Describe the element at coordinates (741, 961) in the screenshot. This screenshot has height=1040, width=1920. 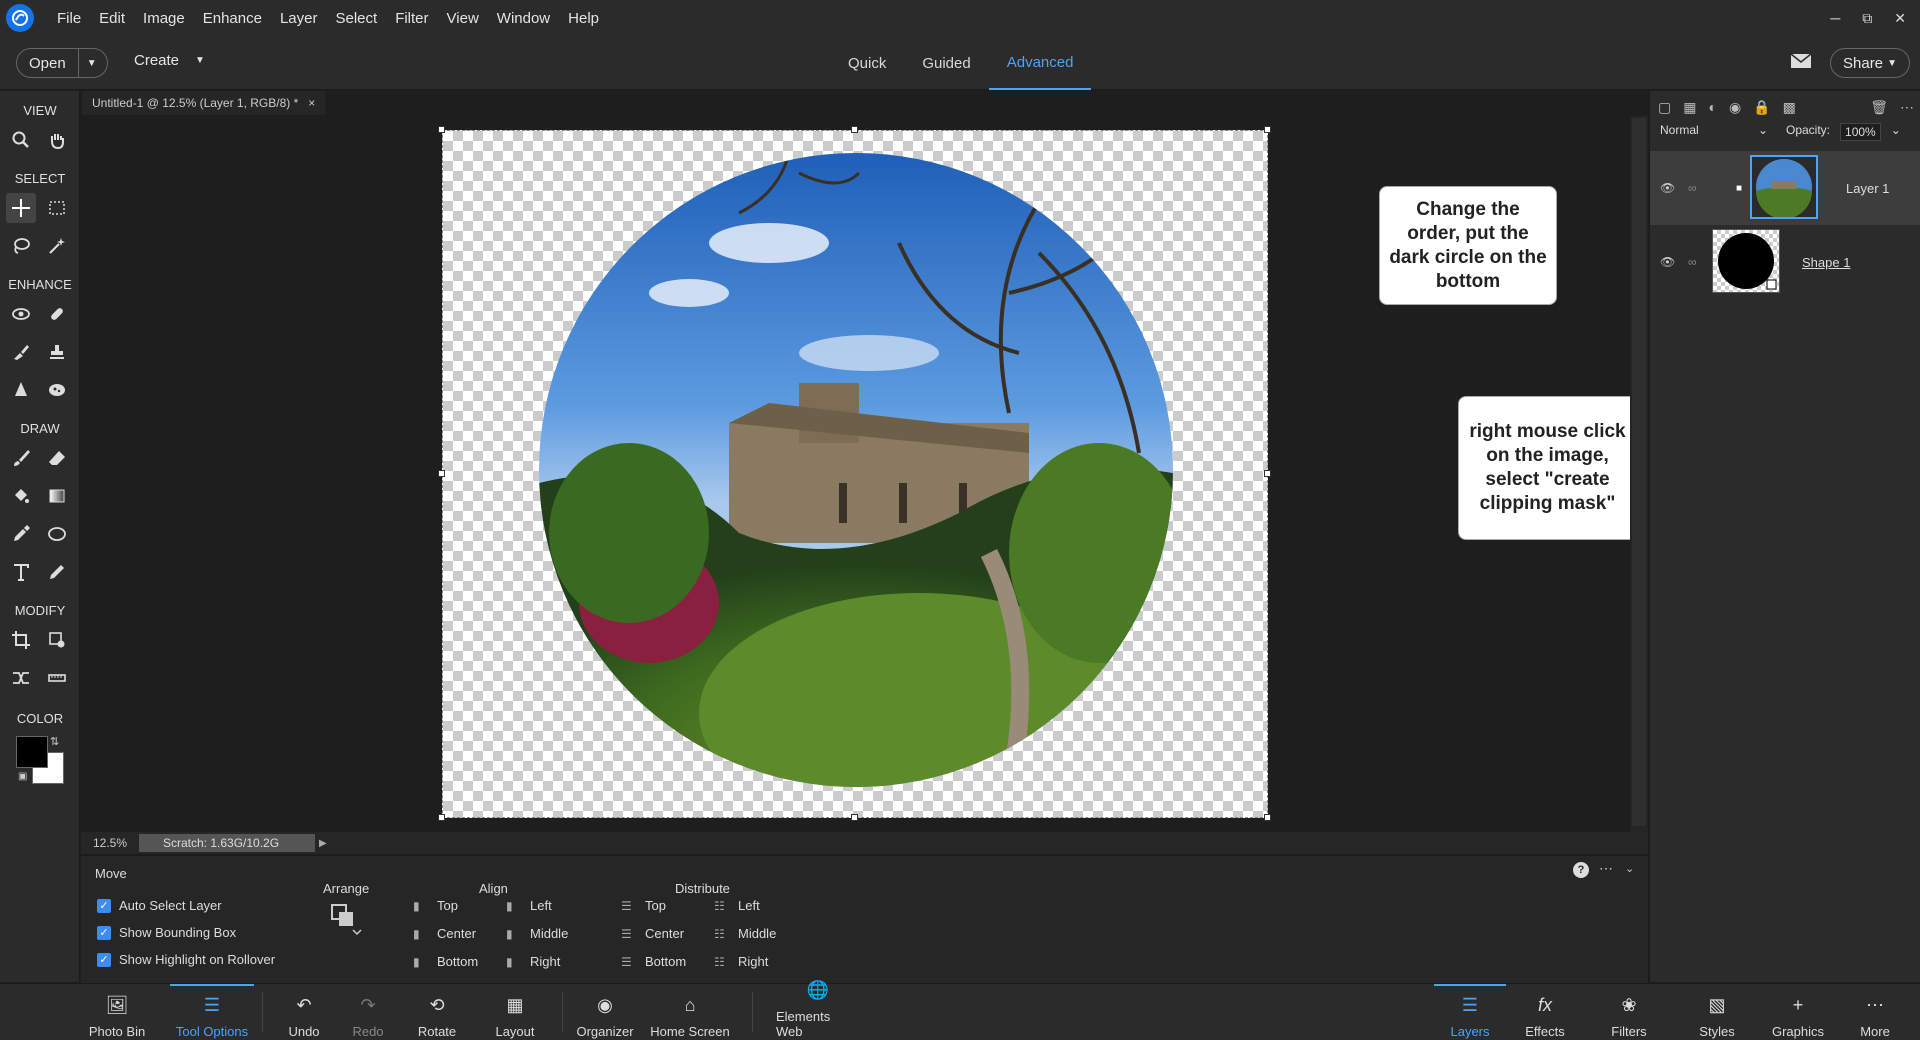
I see `distribute-right-button: ☷ Right` at that location.